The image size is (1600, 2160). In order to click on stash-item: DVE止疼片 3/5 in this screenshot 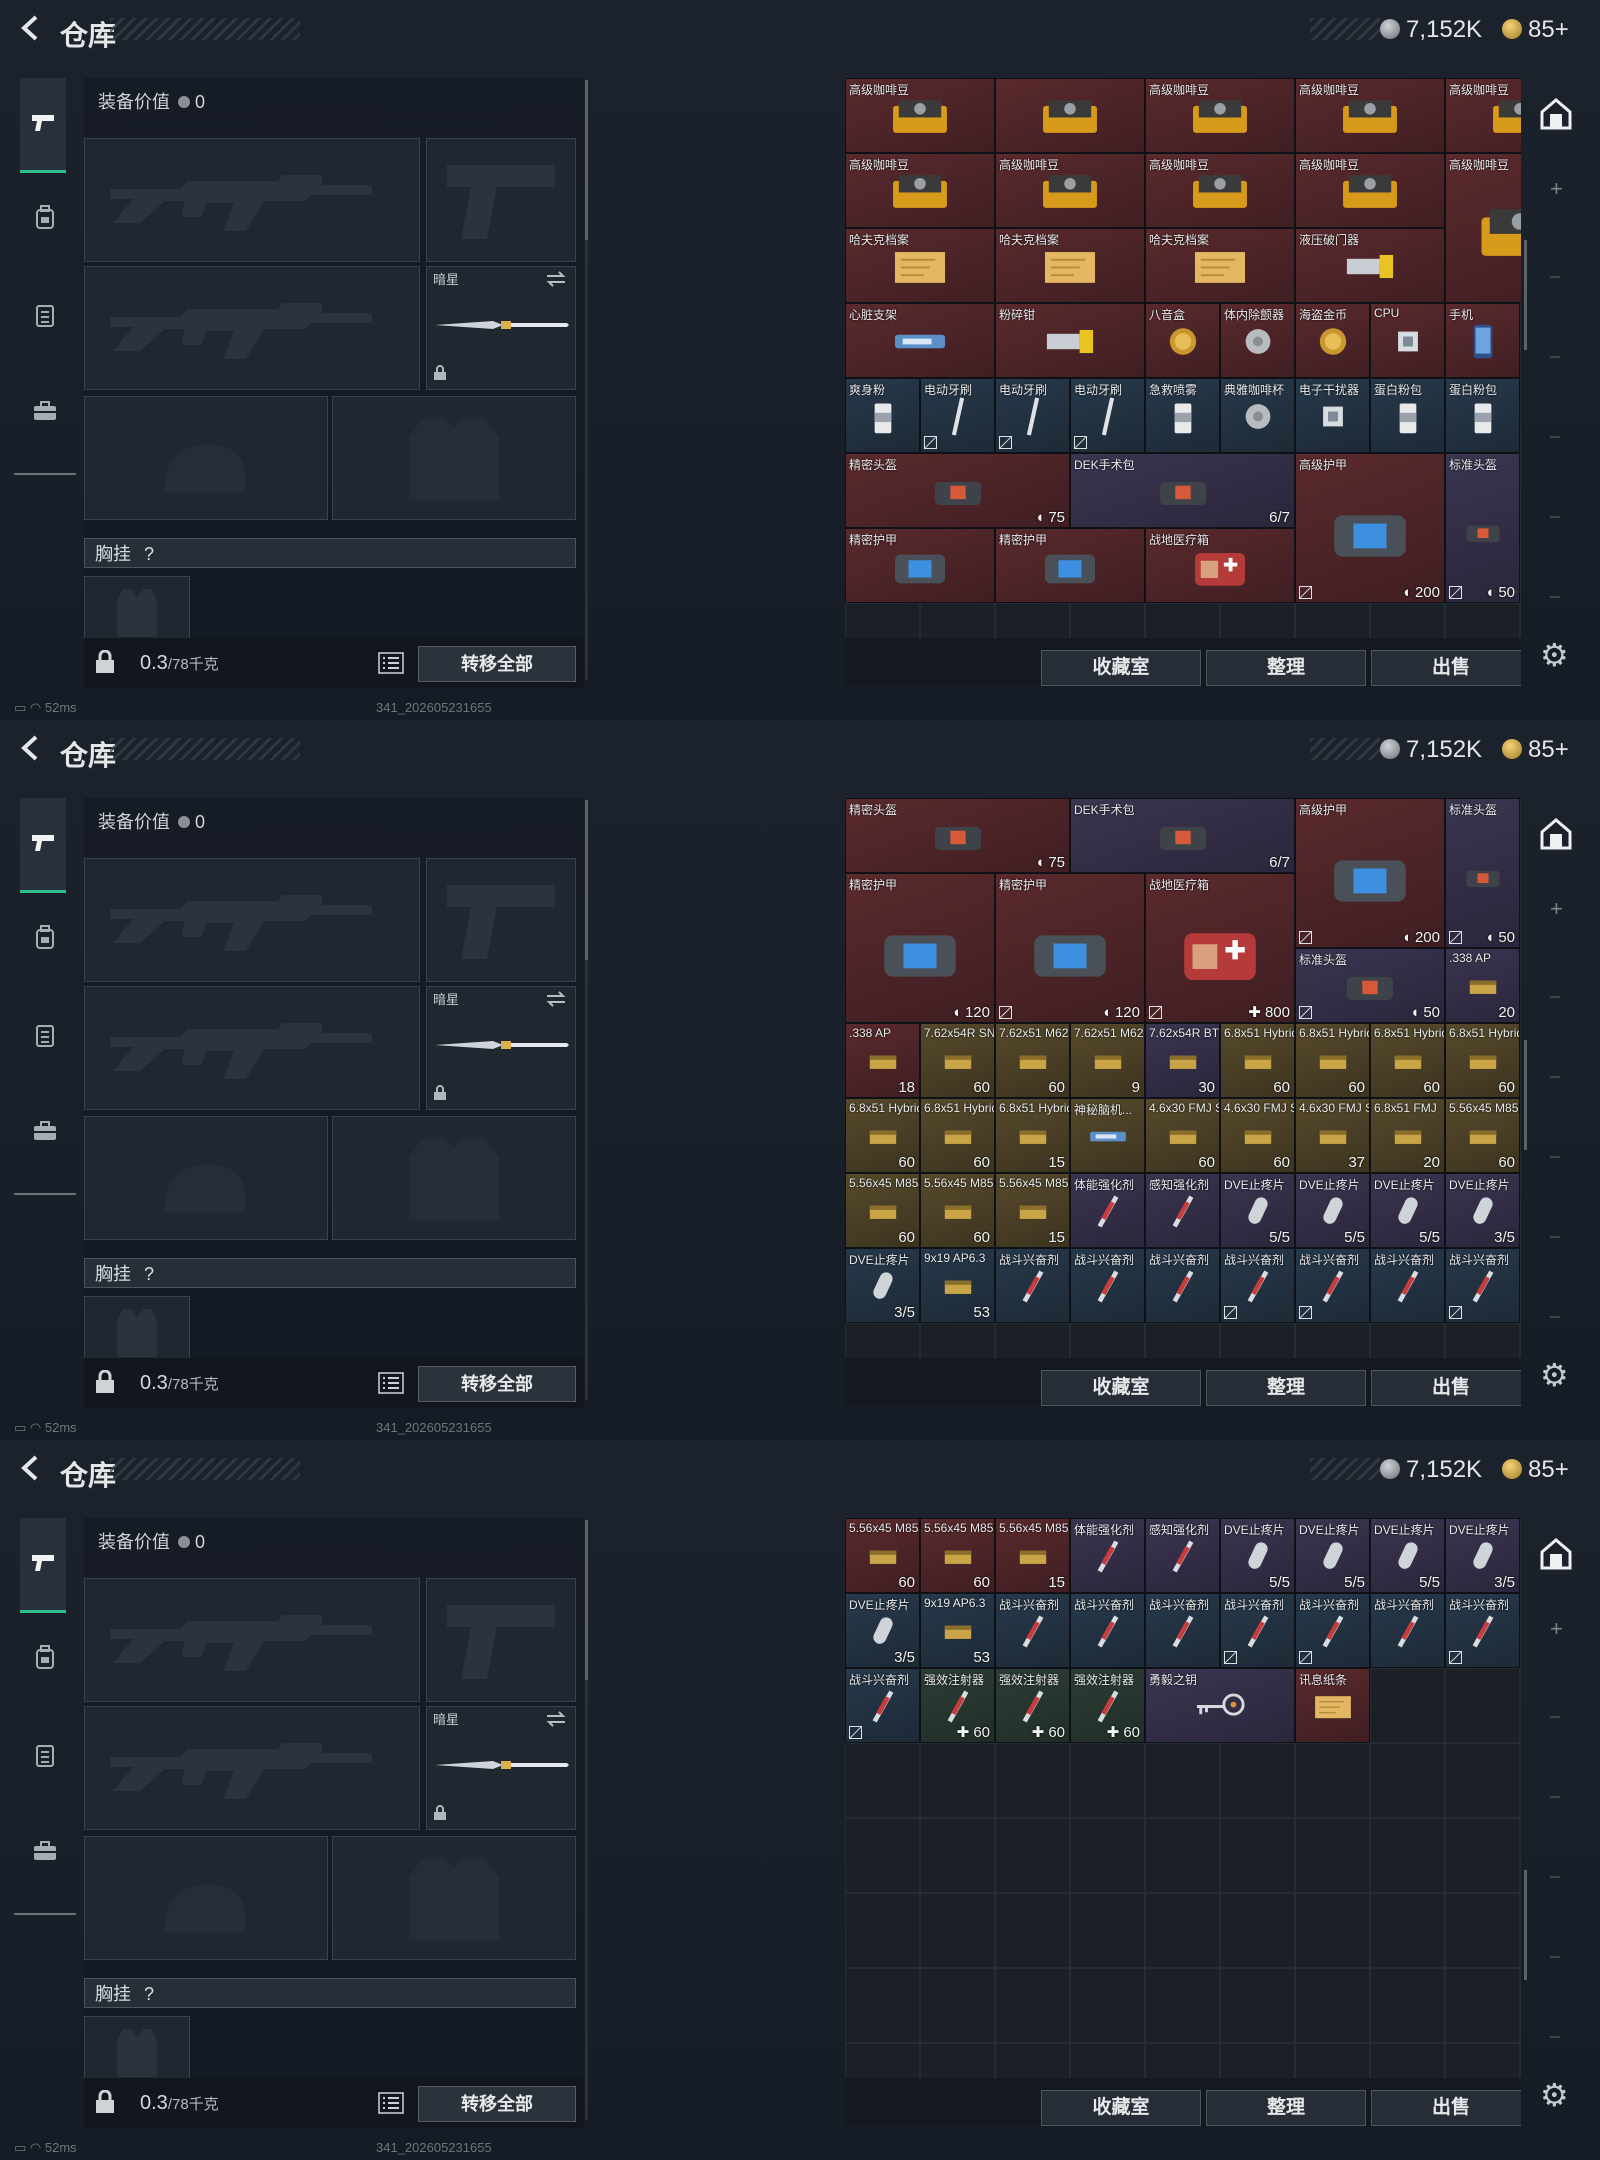, I will do `click(1482, 1555)`.